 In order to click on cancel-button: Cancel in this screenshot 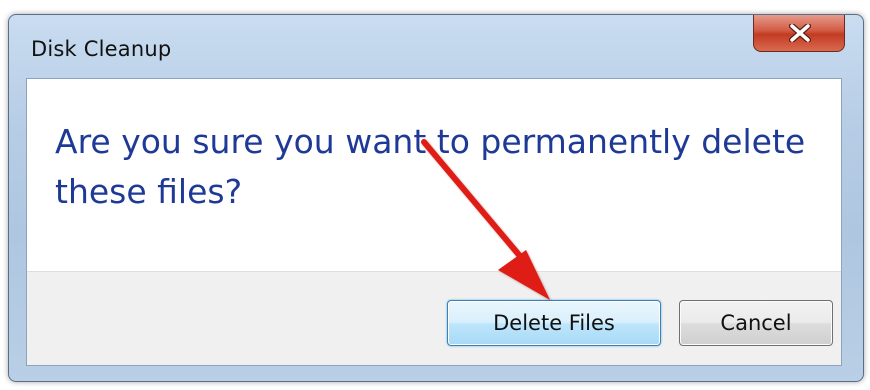, I will do `click(756, 323)`.